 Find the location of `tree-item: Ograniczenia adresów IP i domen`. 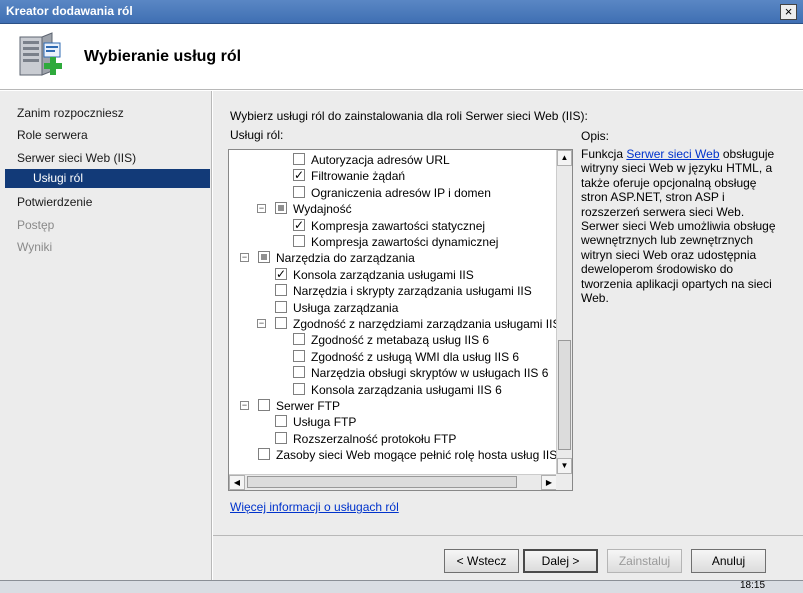

tree-item: Ograniczenia adresów IP i domen is located at coordinates (394, 193).